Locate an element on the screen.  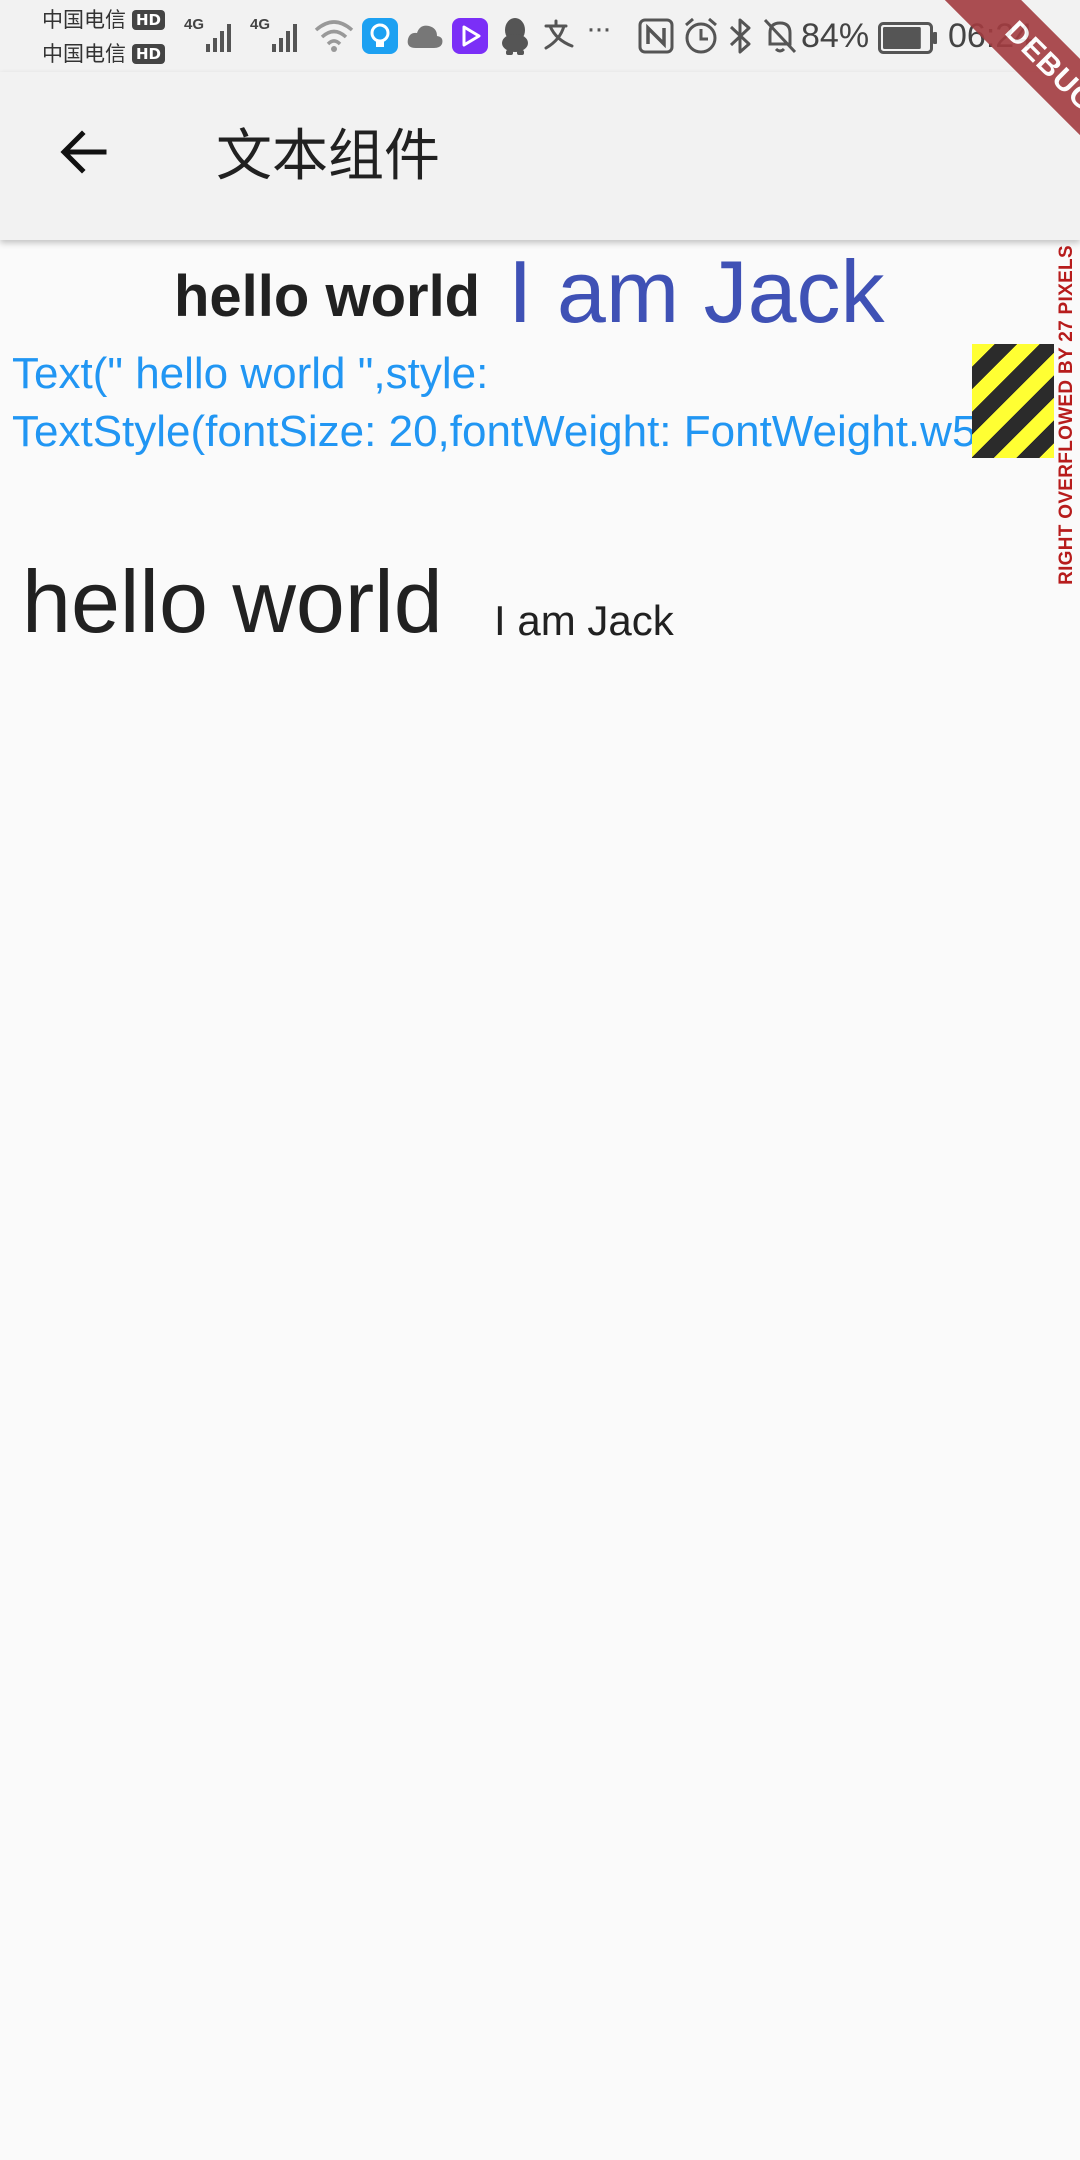
status-bar: 中国电信 HD 中国电信 HD 4G 4G ··· 84% is located at coordinates (540, 36).